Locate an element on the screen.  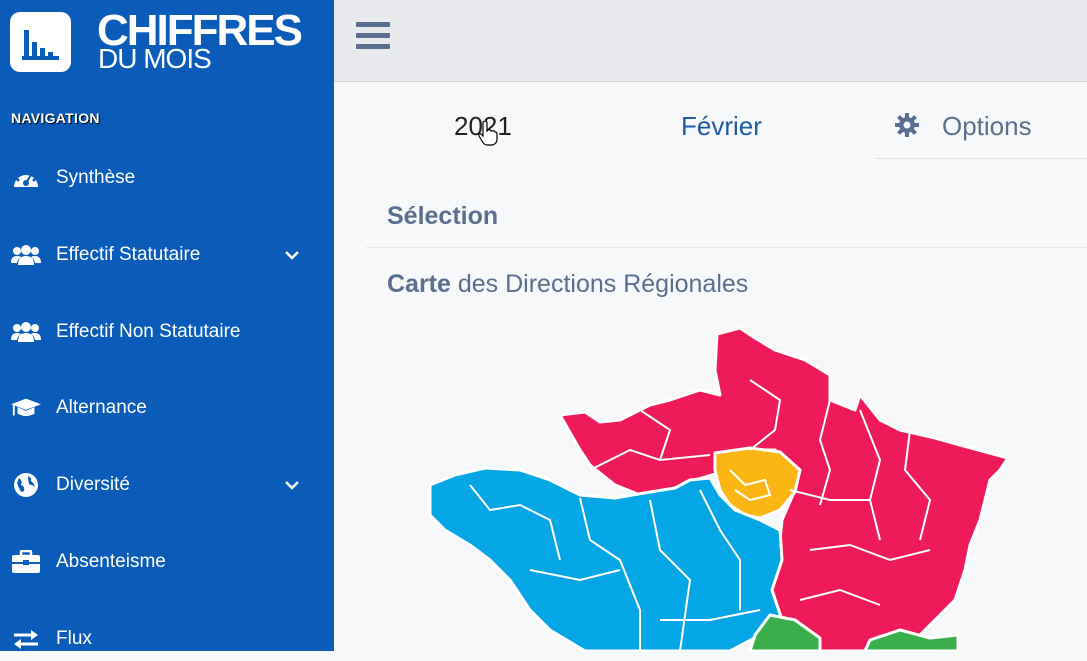
options-tab: Options is located at coordinates (980, 128).